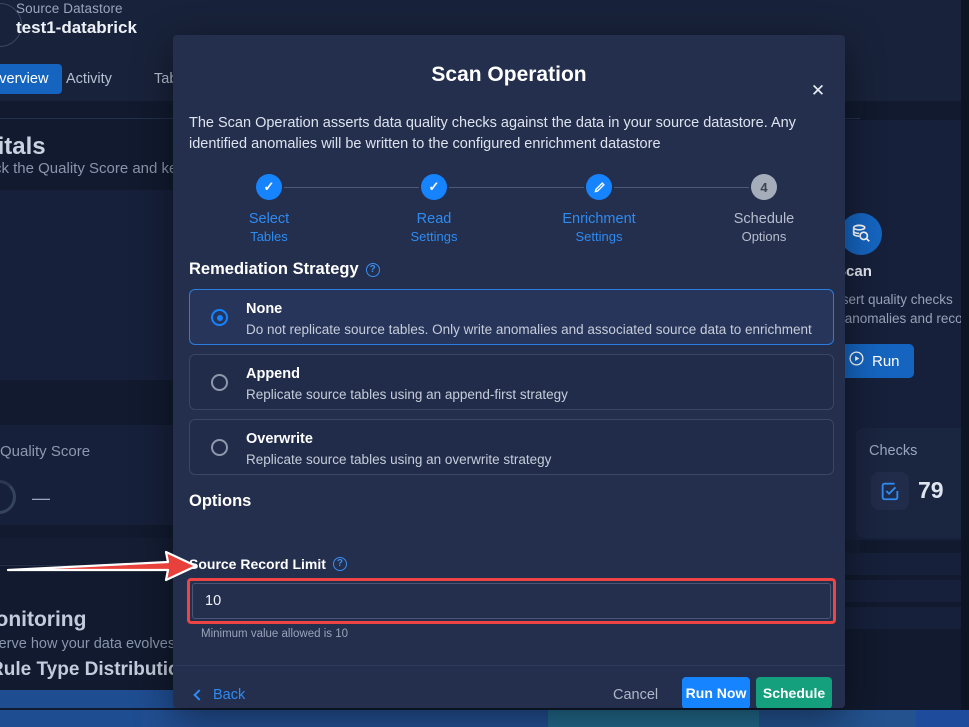  I want to click on scan-card-desc-line2: on anomalies and record, so click(897, 318).